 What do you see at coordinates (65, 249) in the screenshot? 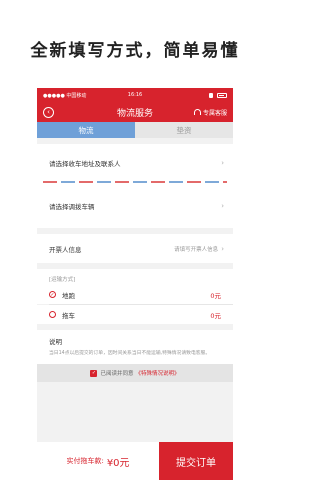
I see `invoice-label: 开票人信息` at bounding box center [65, 249].